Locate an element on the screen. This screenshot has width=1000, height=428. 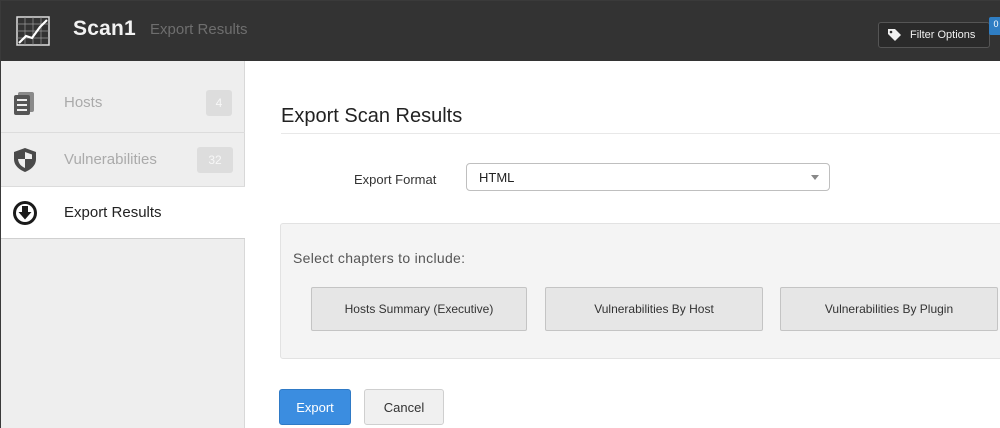
sidebar-item-vulnerabilities: Vulnerabilities 32 is located at coordinates (123, 160).